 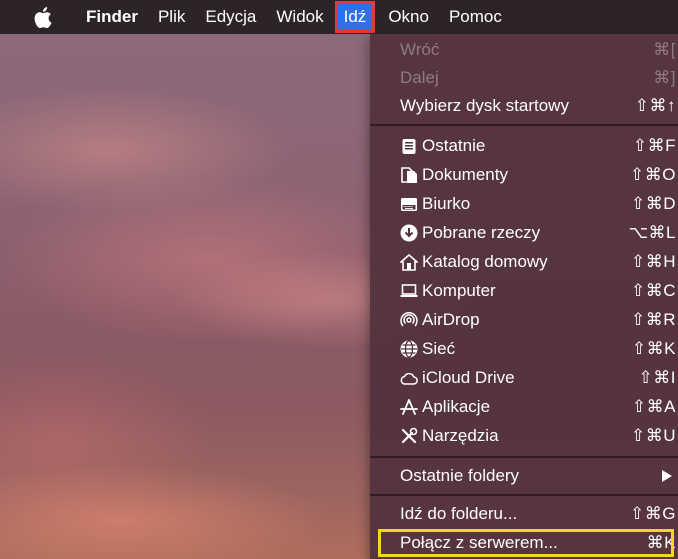 I want to click on menu-item-label: AirDrop, so click(x=451, y=319).